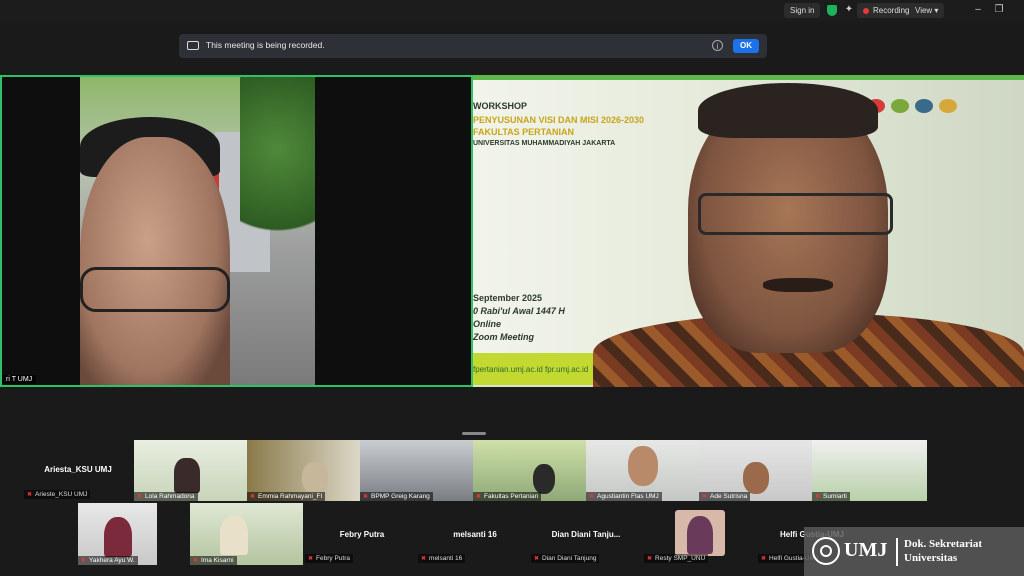 This screenshot has width=1024, height=576. Describe the element at coordinates (166, 496) in the screenshot. I see `participant-label: Lola Rahmadona` at that location.